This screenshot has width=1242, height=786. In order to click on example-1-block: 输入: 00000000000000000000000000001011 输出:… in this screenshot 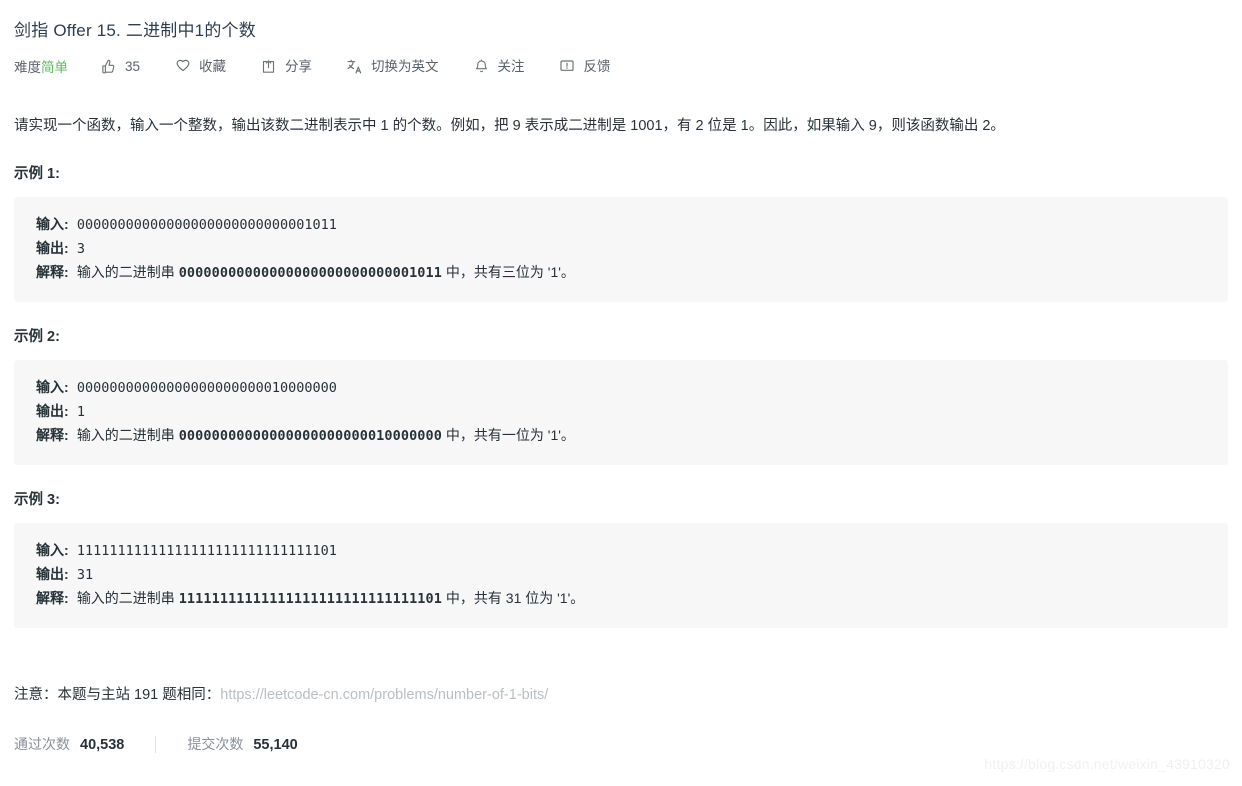, I will do `click(621, 249)`.